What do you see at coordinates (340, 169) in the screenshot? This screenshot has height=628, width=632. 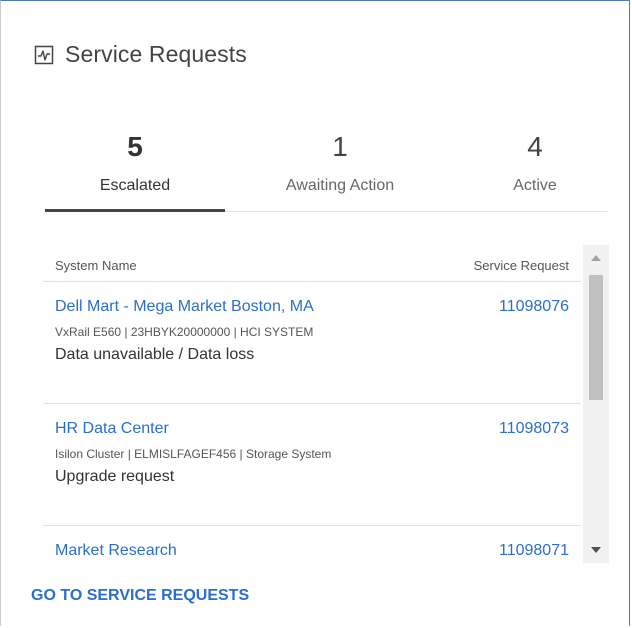 I see `tab-awaiting-action: 1 Awaiting Action` at bounding box center [340, 169].